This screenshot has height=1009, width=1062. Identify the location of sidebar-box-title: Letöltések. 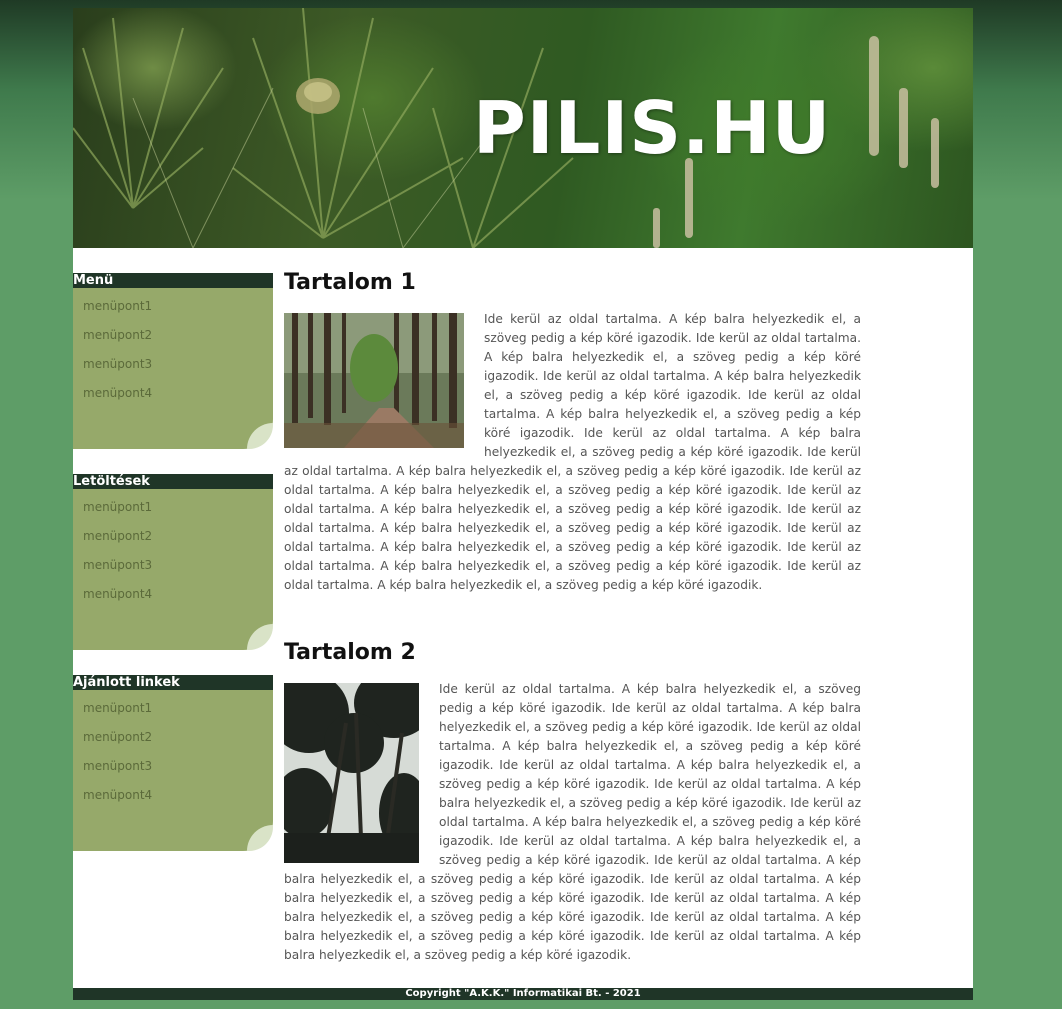
(173, 481).